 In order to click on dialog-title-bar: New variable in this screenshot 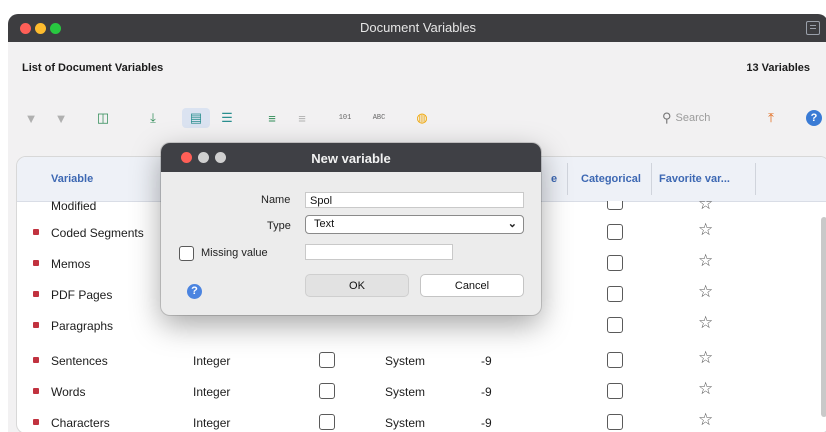, I will do `click(351, 157)`.